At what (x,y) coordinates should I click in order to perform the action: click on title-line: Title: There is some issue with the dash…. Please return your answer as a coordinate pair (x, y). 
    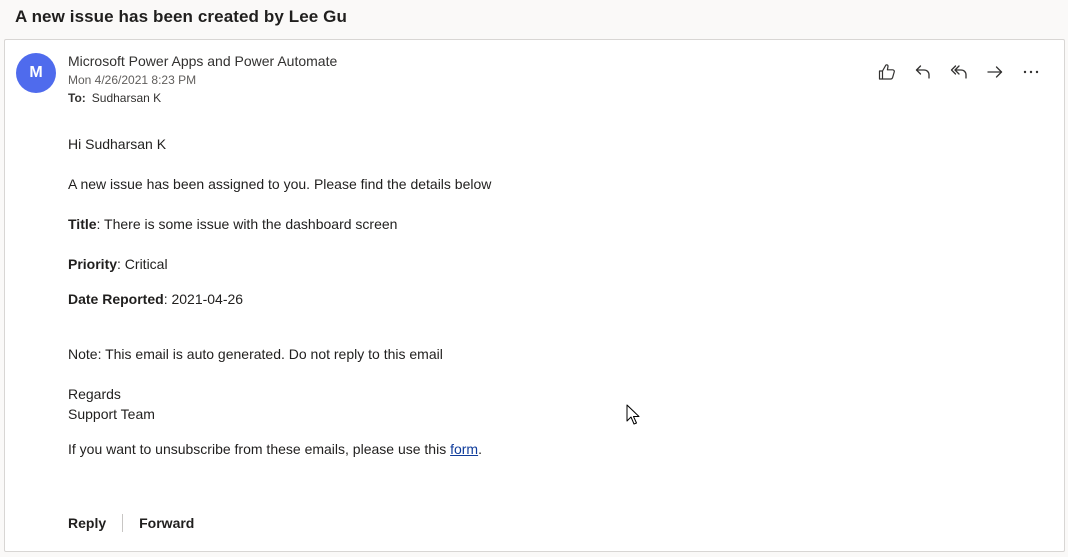
    Looking at the image, I should click on (232, 224).